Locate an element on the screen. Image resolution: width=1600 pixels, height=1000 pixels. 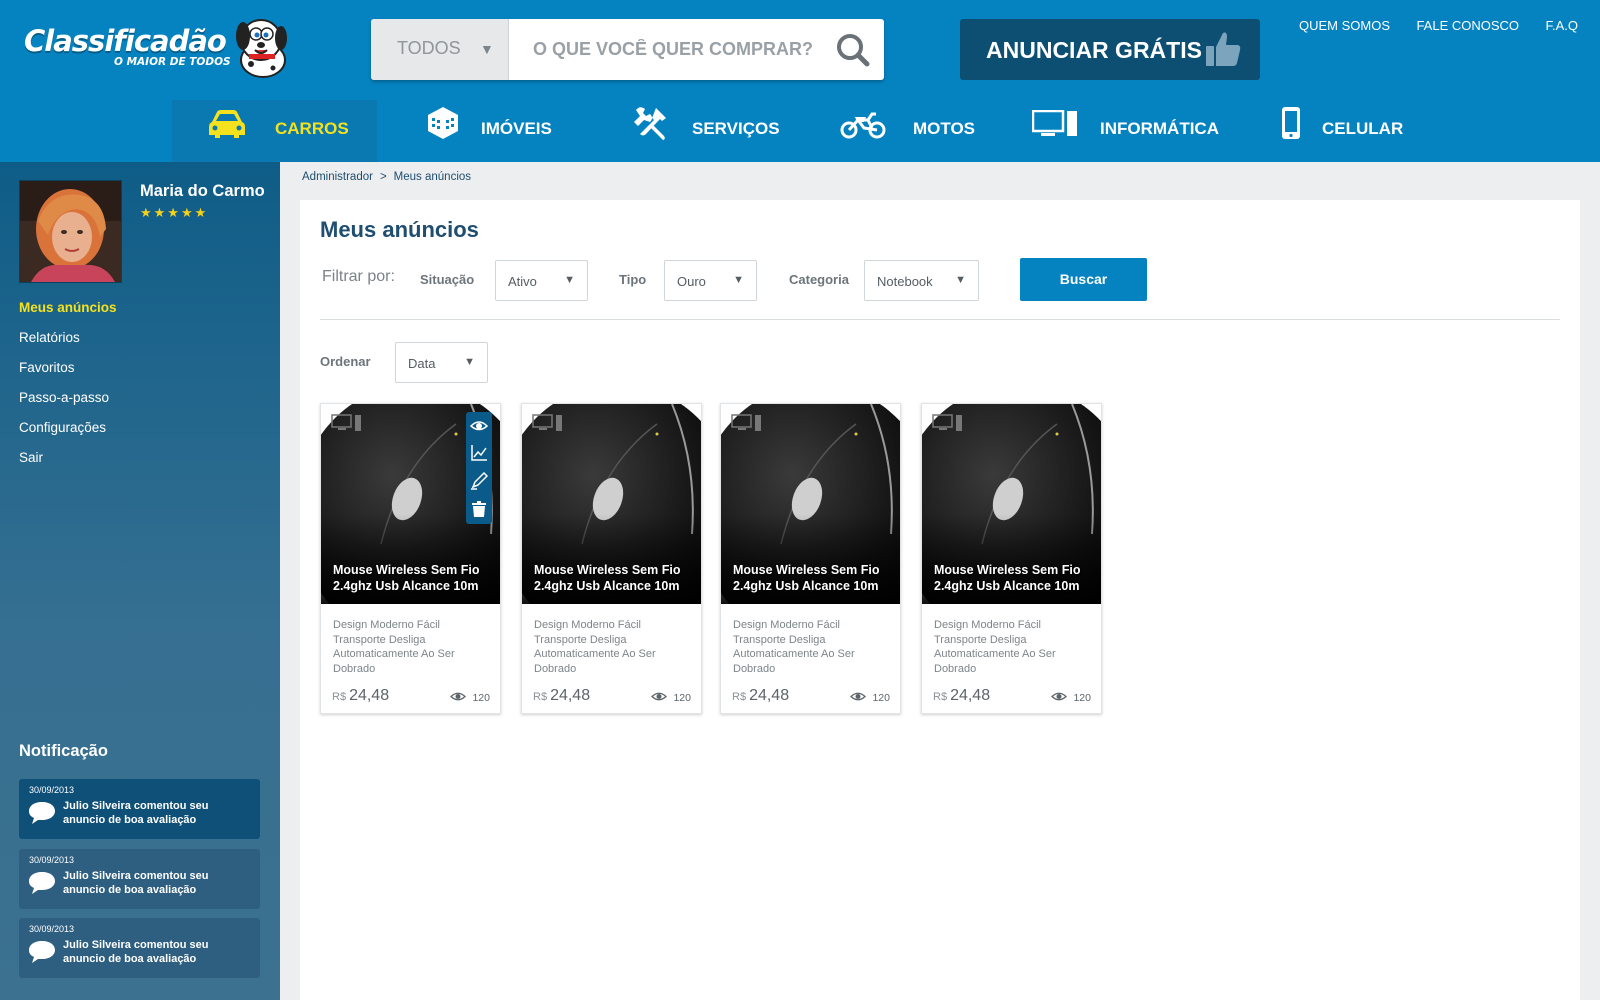
notifications-title: Notificação is located at coordinates (63, 751).